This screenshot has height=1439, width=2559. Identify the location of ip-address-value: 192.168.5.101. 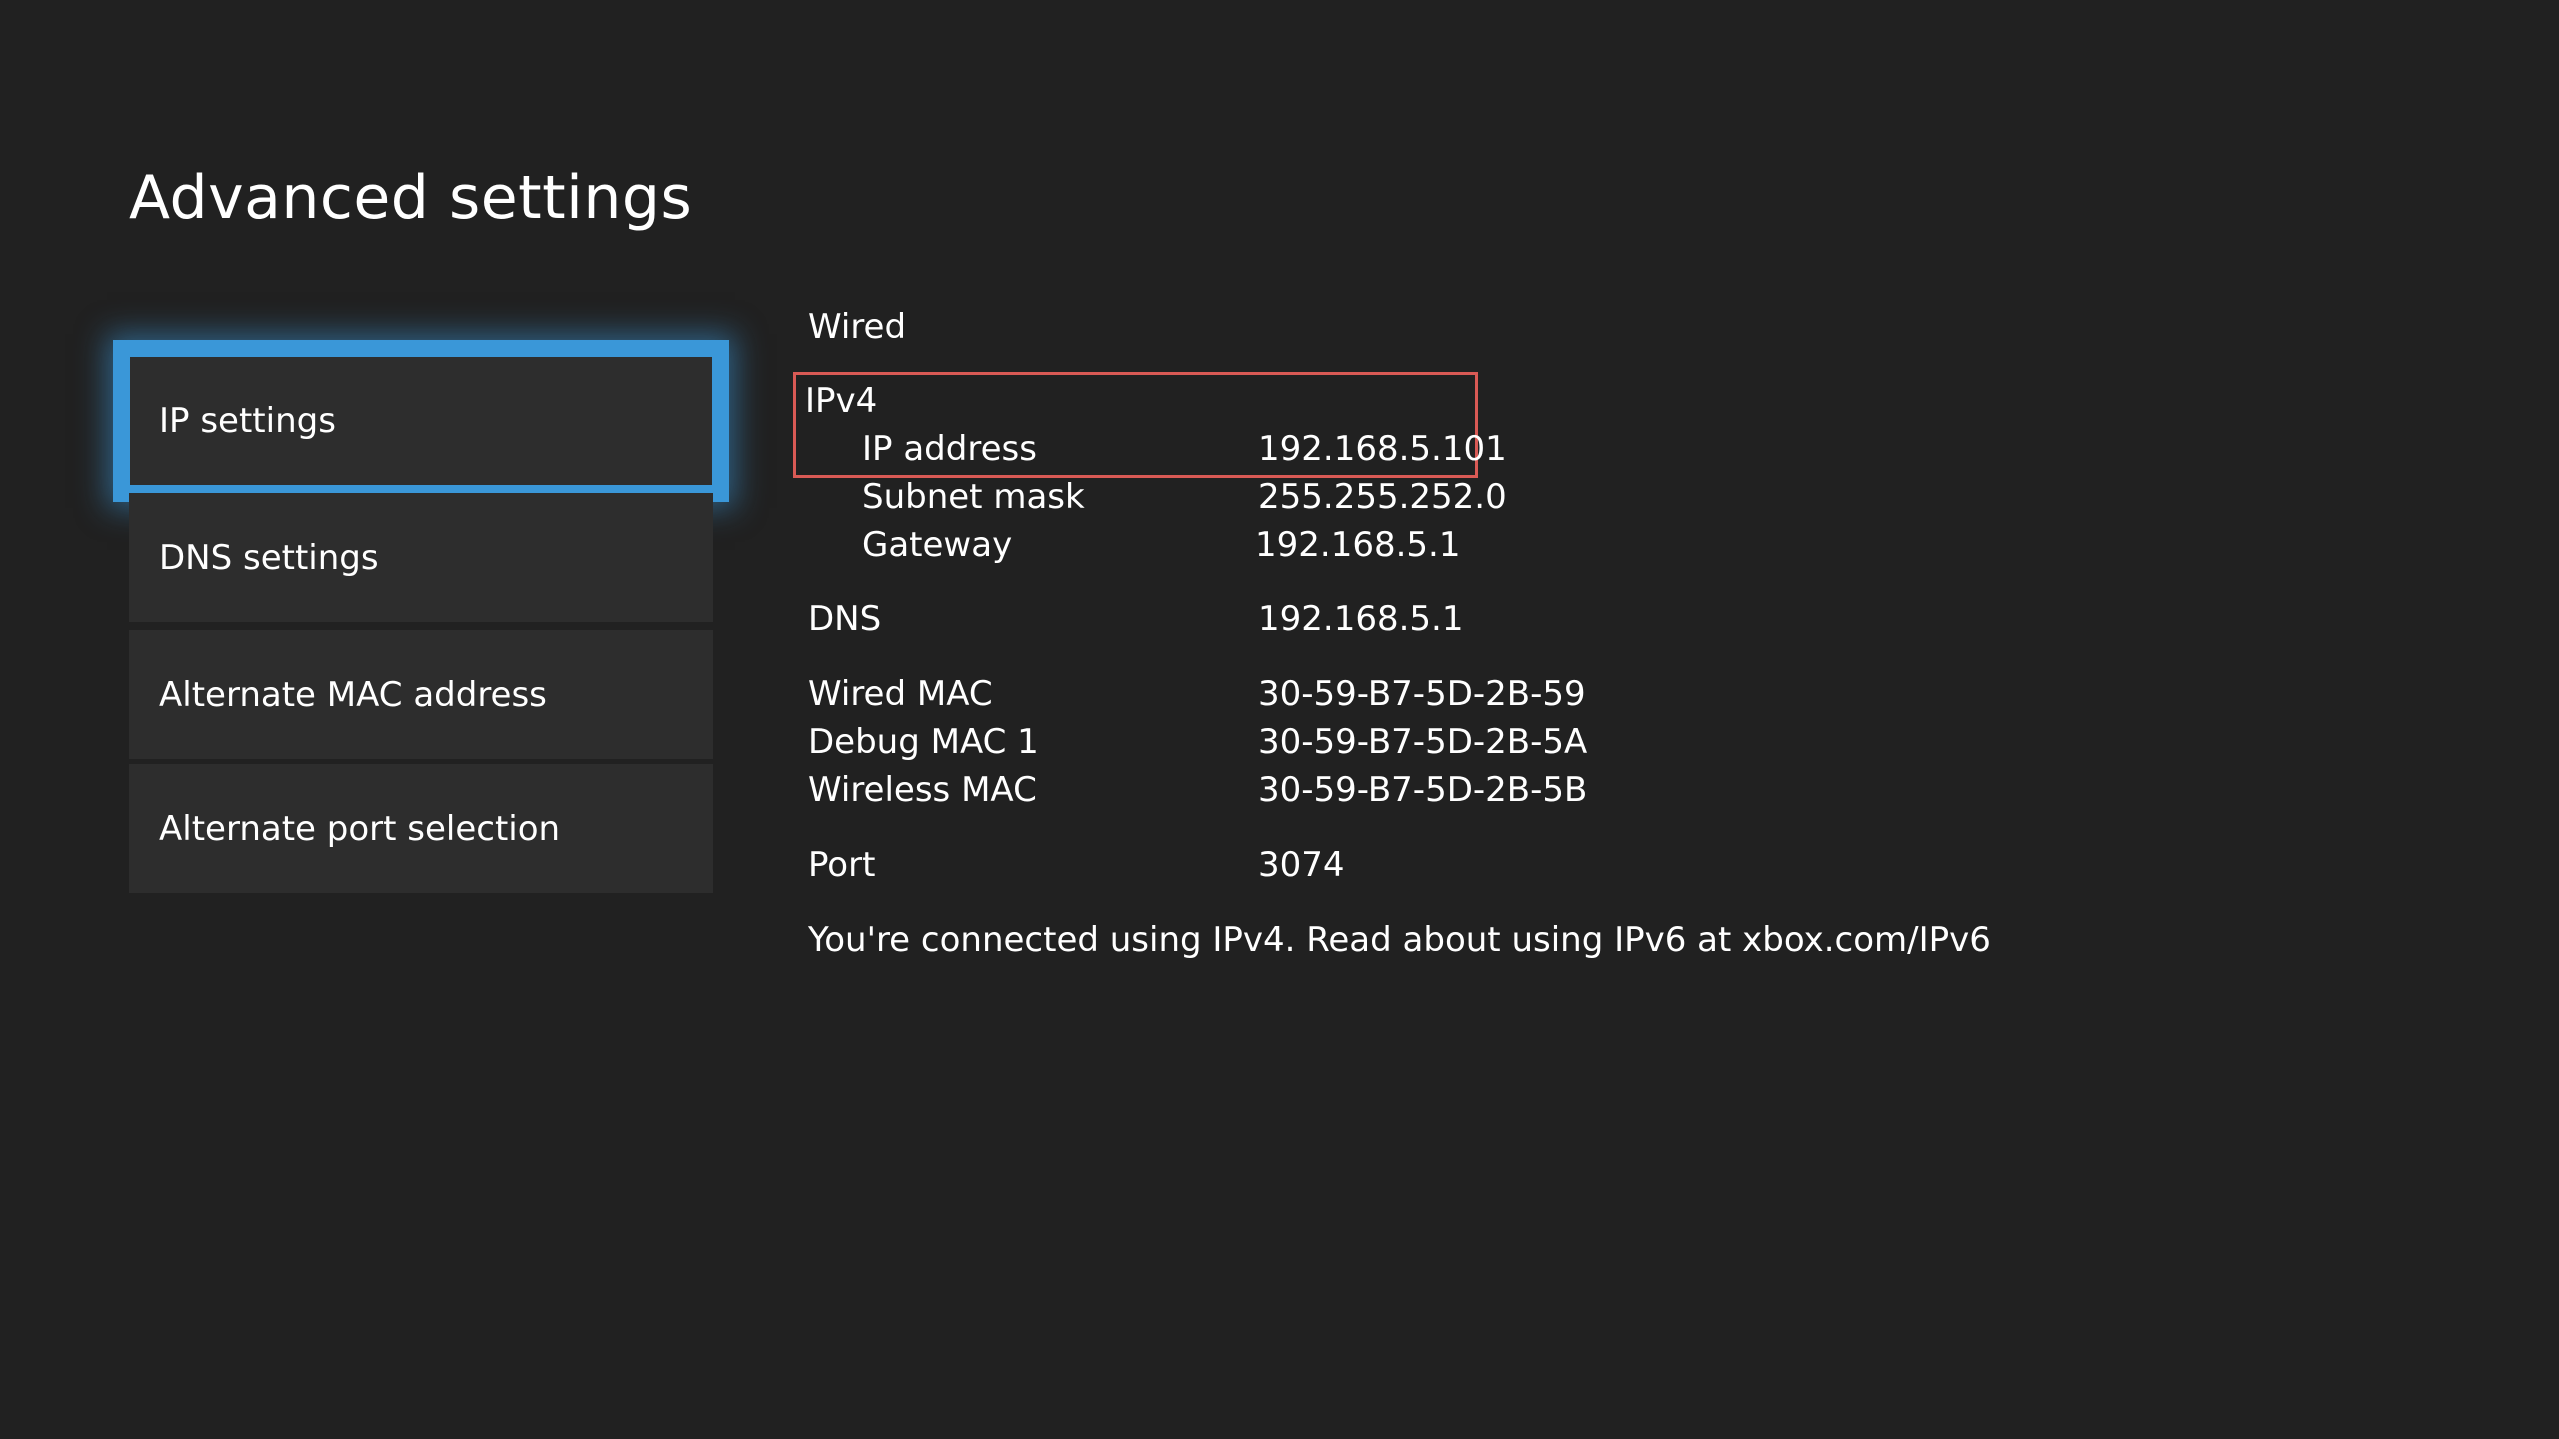
(1382, 449).